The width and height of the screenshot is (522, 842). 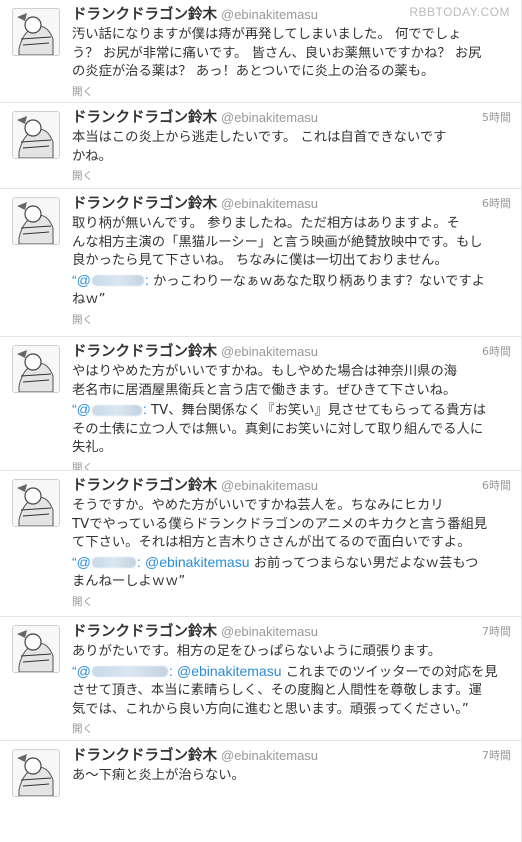 I want to click on tweet-text: 本当はこの炎上から逃走したいです。 これは自首できないです かね。, so click(x=259, y=147).